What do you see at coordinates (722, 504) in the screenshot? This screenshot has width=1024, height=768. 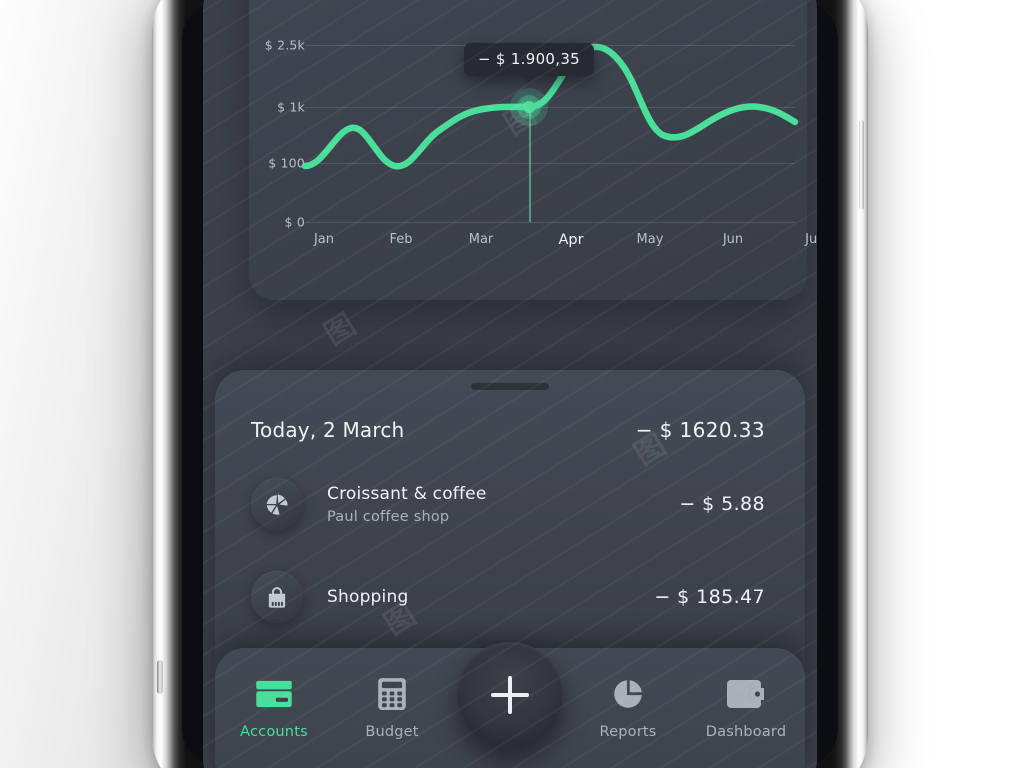 I see `transaction-amount: − $ 5.88` at bounding box center [722, 504].